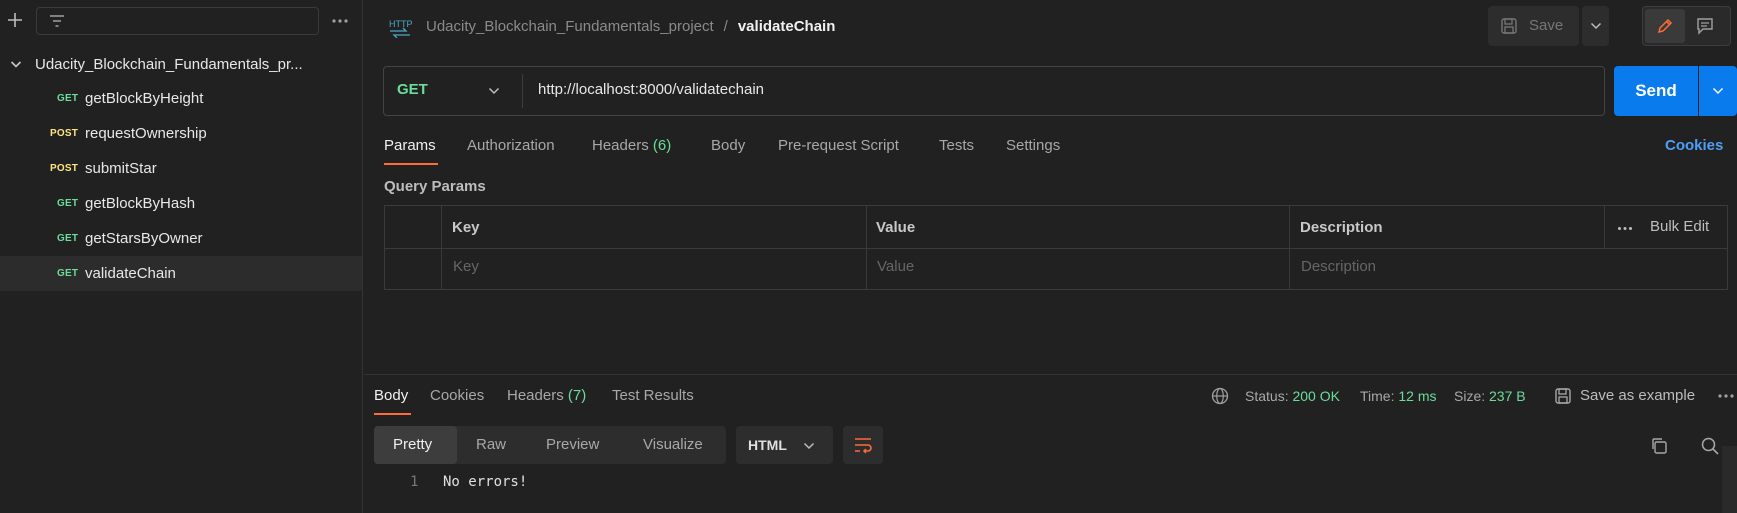 The image size is (1737, 513). What do you see at coordinates (895, 266) in the screenshot?
I see `value-input: Value` at bounding box center [895, 266].